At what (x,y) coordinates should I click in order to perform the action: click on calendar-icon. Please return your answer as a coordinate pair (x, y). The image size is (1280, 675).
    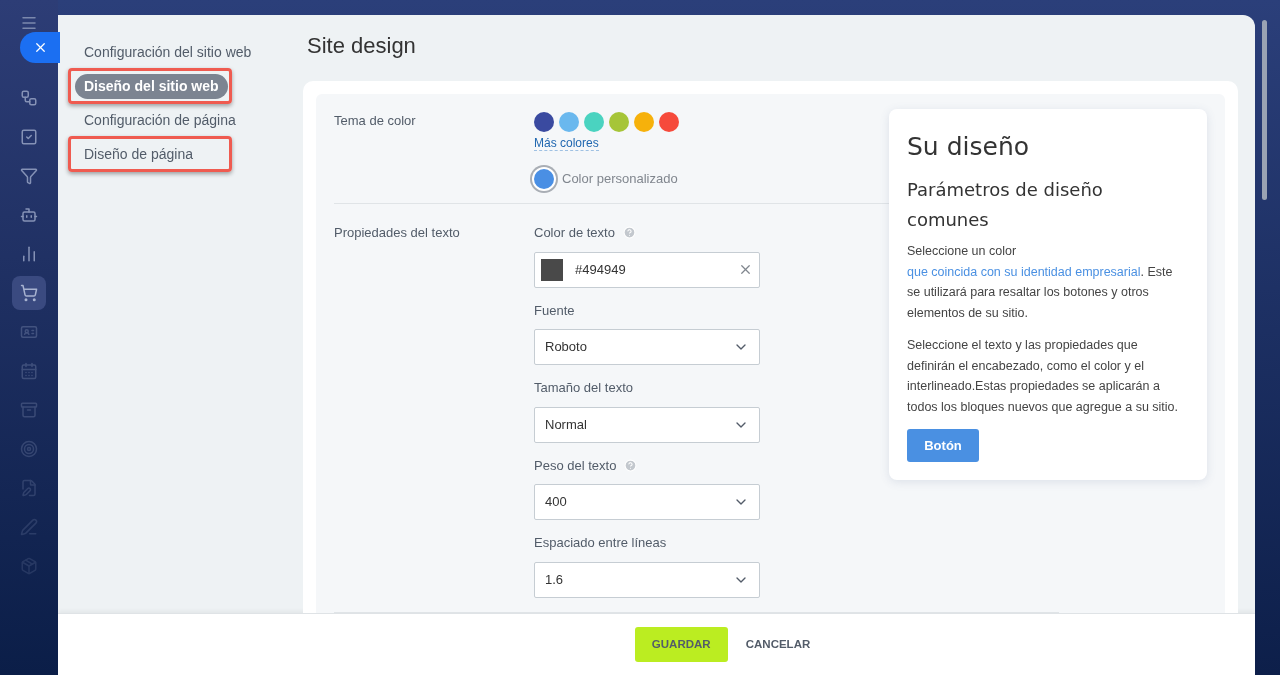
    Looking at the image, I should click on (29, 371).